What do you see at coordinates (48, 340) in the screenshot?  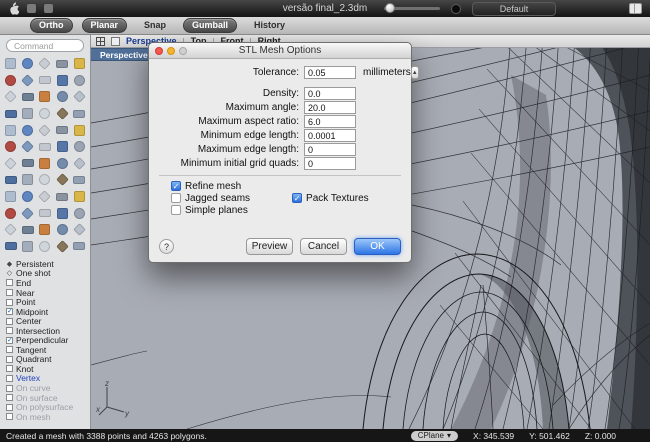 I see `osnap-item-perpendicular: ✓ Perpendicular` at bounding box center [48, 340].